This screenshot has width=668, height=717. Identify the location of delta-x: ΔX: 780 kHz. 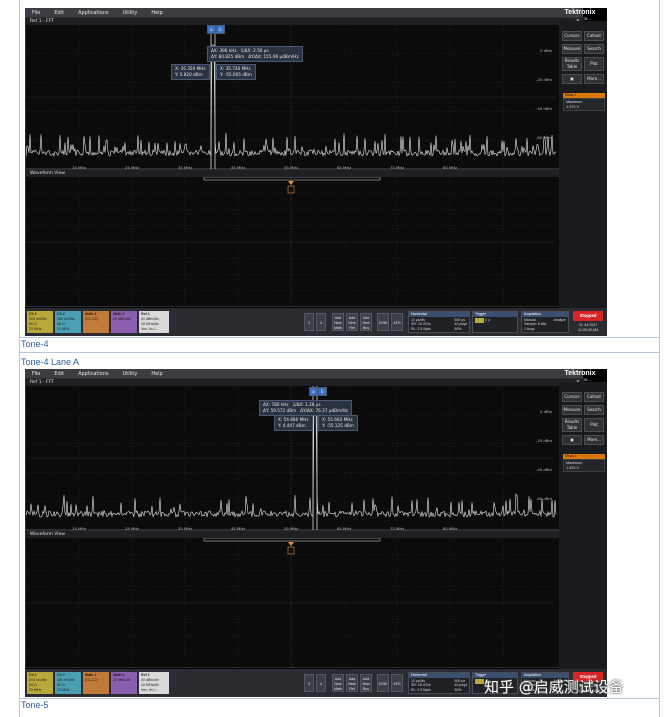
(276, 404).